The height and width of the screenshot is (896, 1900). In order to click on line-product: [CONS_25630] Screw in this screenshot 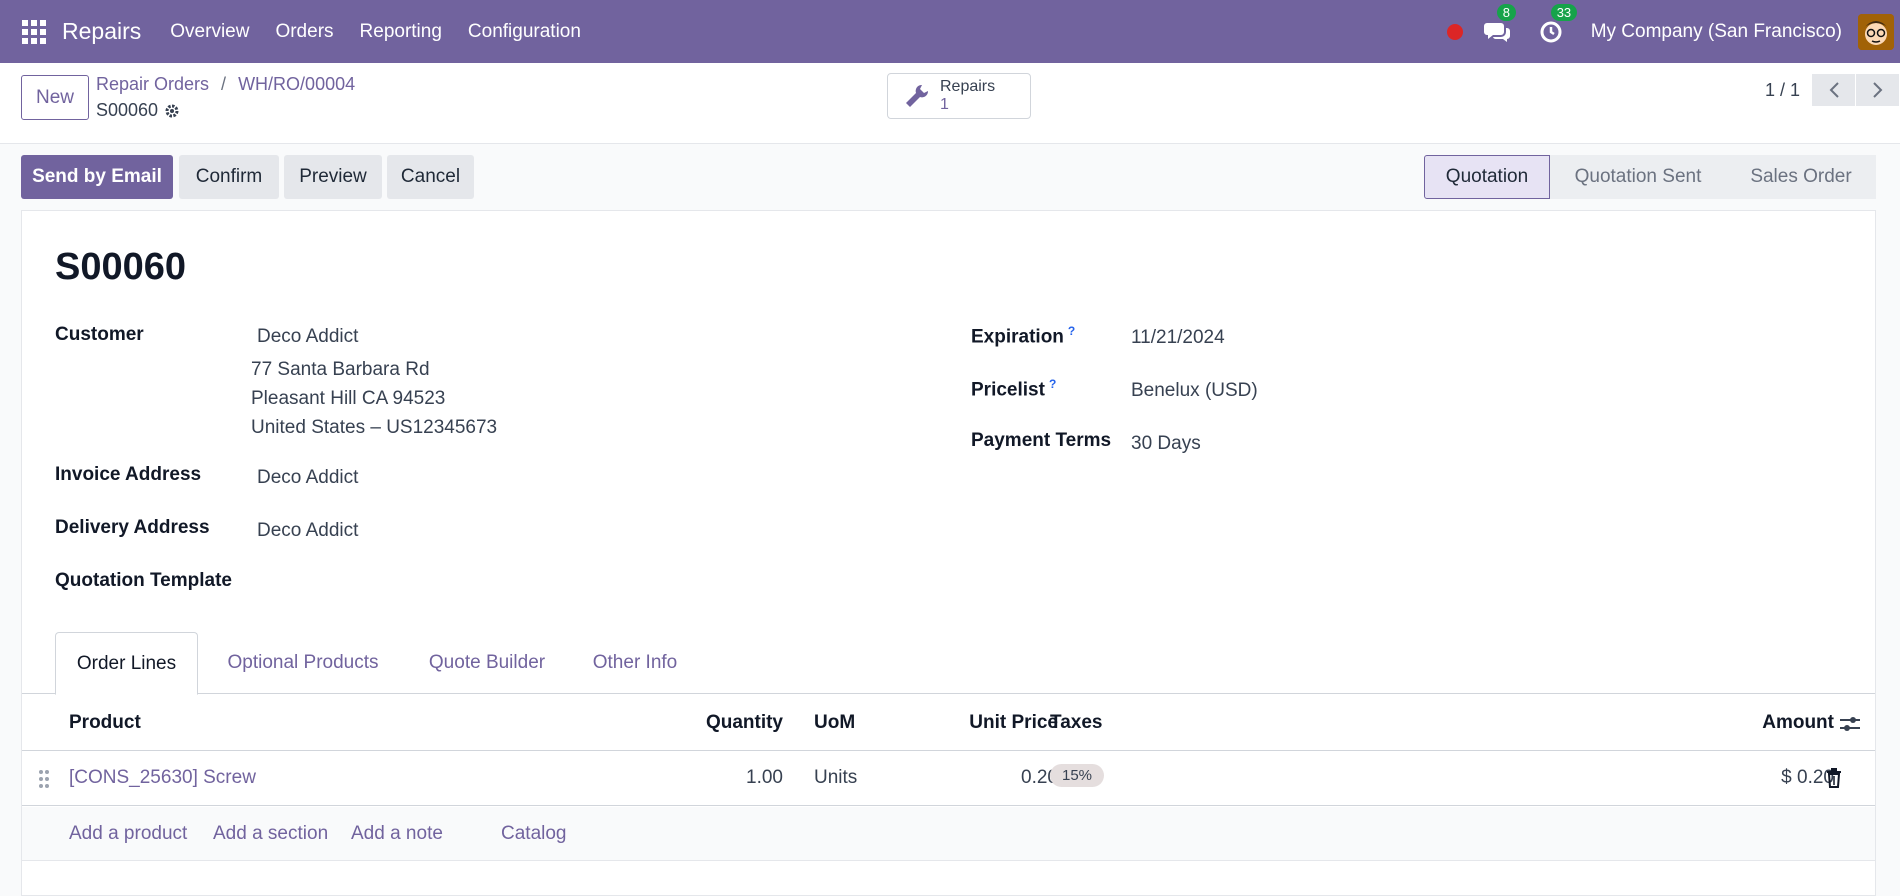, I will do `click(162, 778)`.